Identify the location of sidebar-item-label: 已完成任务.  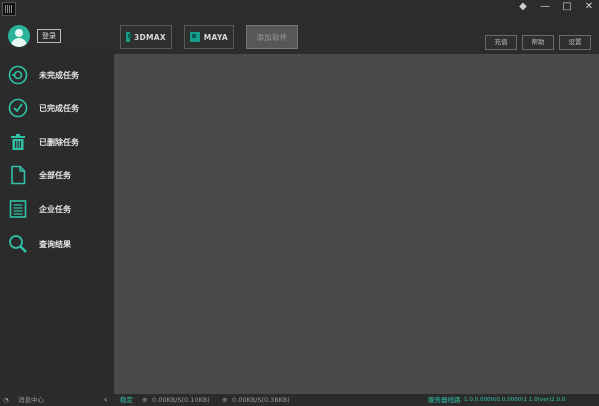
(59, 108).